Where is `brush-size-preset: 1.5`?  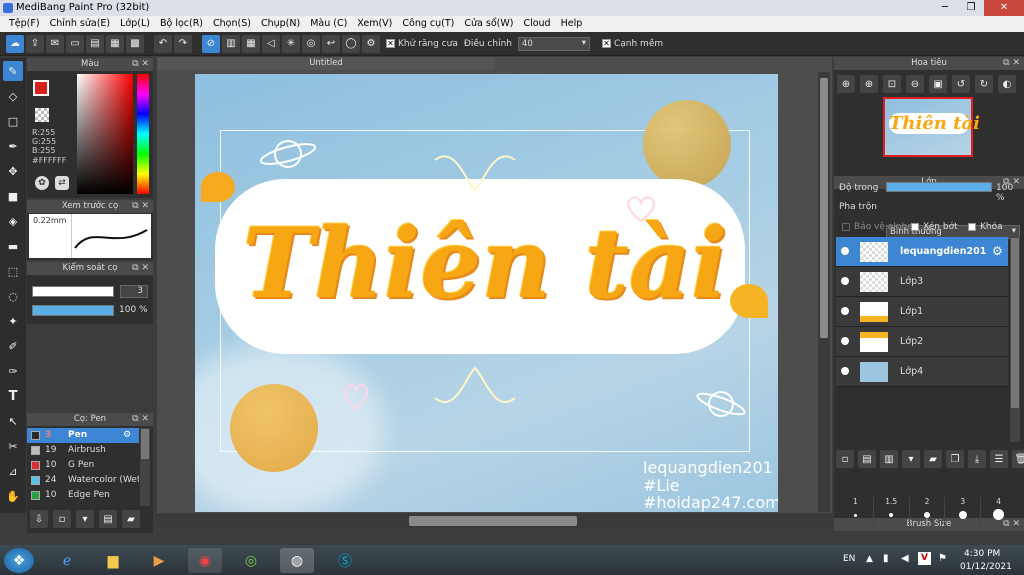
brush-size-preset: 1.5 is located at coordinates (892, 512).